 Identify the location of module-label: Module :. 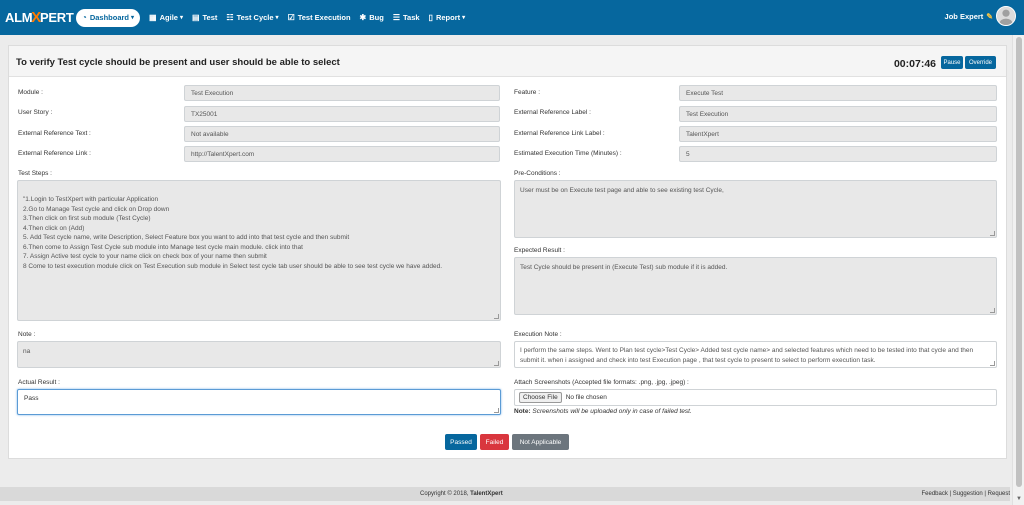
(30, 92).